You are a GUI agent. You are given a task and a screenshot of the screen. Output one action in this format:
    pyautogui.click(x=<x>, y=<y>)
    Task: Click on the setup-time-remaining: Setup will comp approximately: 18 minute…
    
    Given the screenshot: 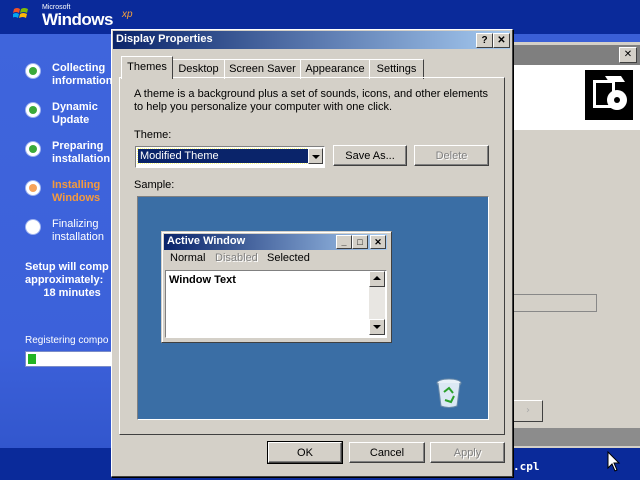 What is the action you would take?
    pyautogui.click(x=67, y=280)
    